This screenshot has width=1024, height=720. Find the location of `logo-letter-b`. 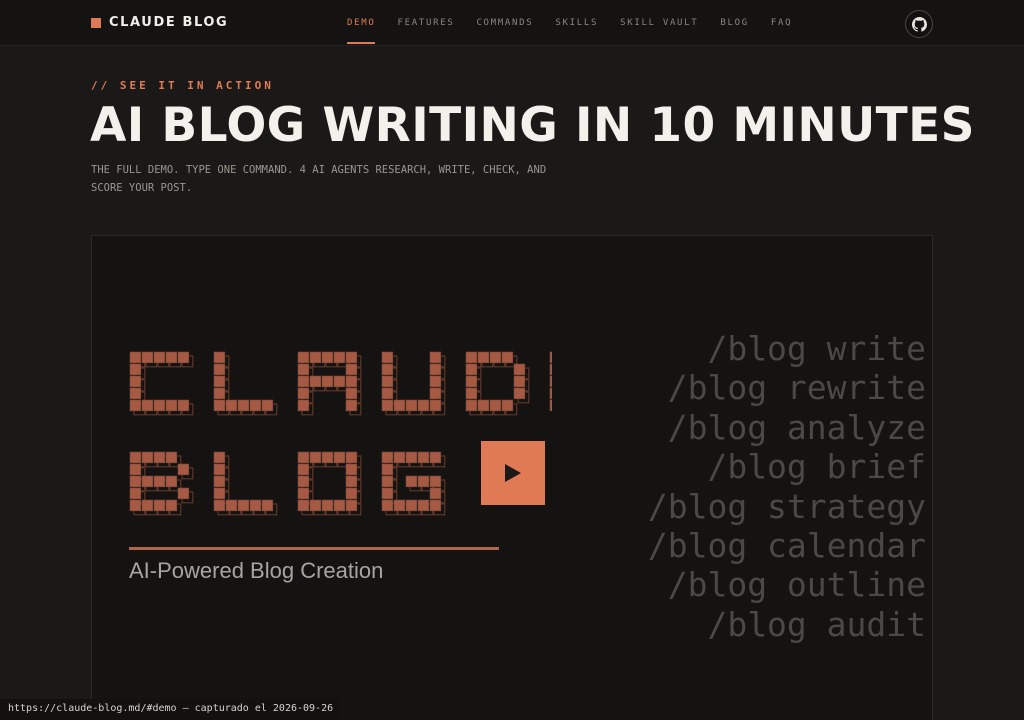

logo-letter-b is located at coordinates (161, 483).